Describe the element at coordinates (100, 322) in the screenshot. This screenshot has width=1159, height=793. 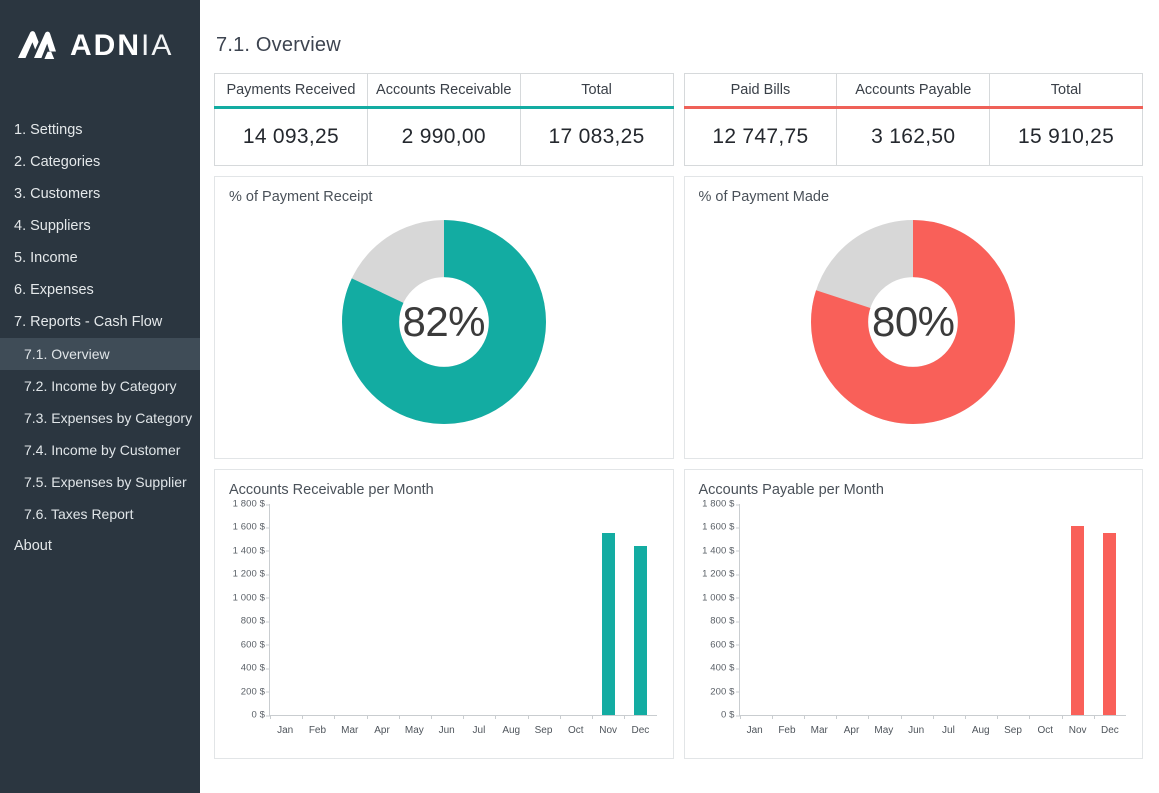
I see `sidebar-item-reports-cash-flow: 7. Reports - Cash Flow` at that location.